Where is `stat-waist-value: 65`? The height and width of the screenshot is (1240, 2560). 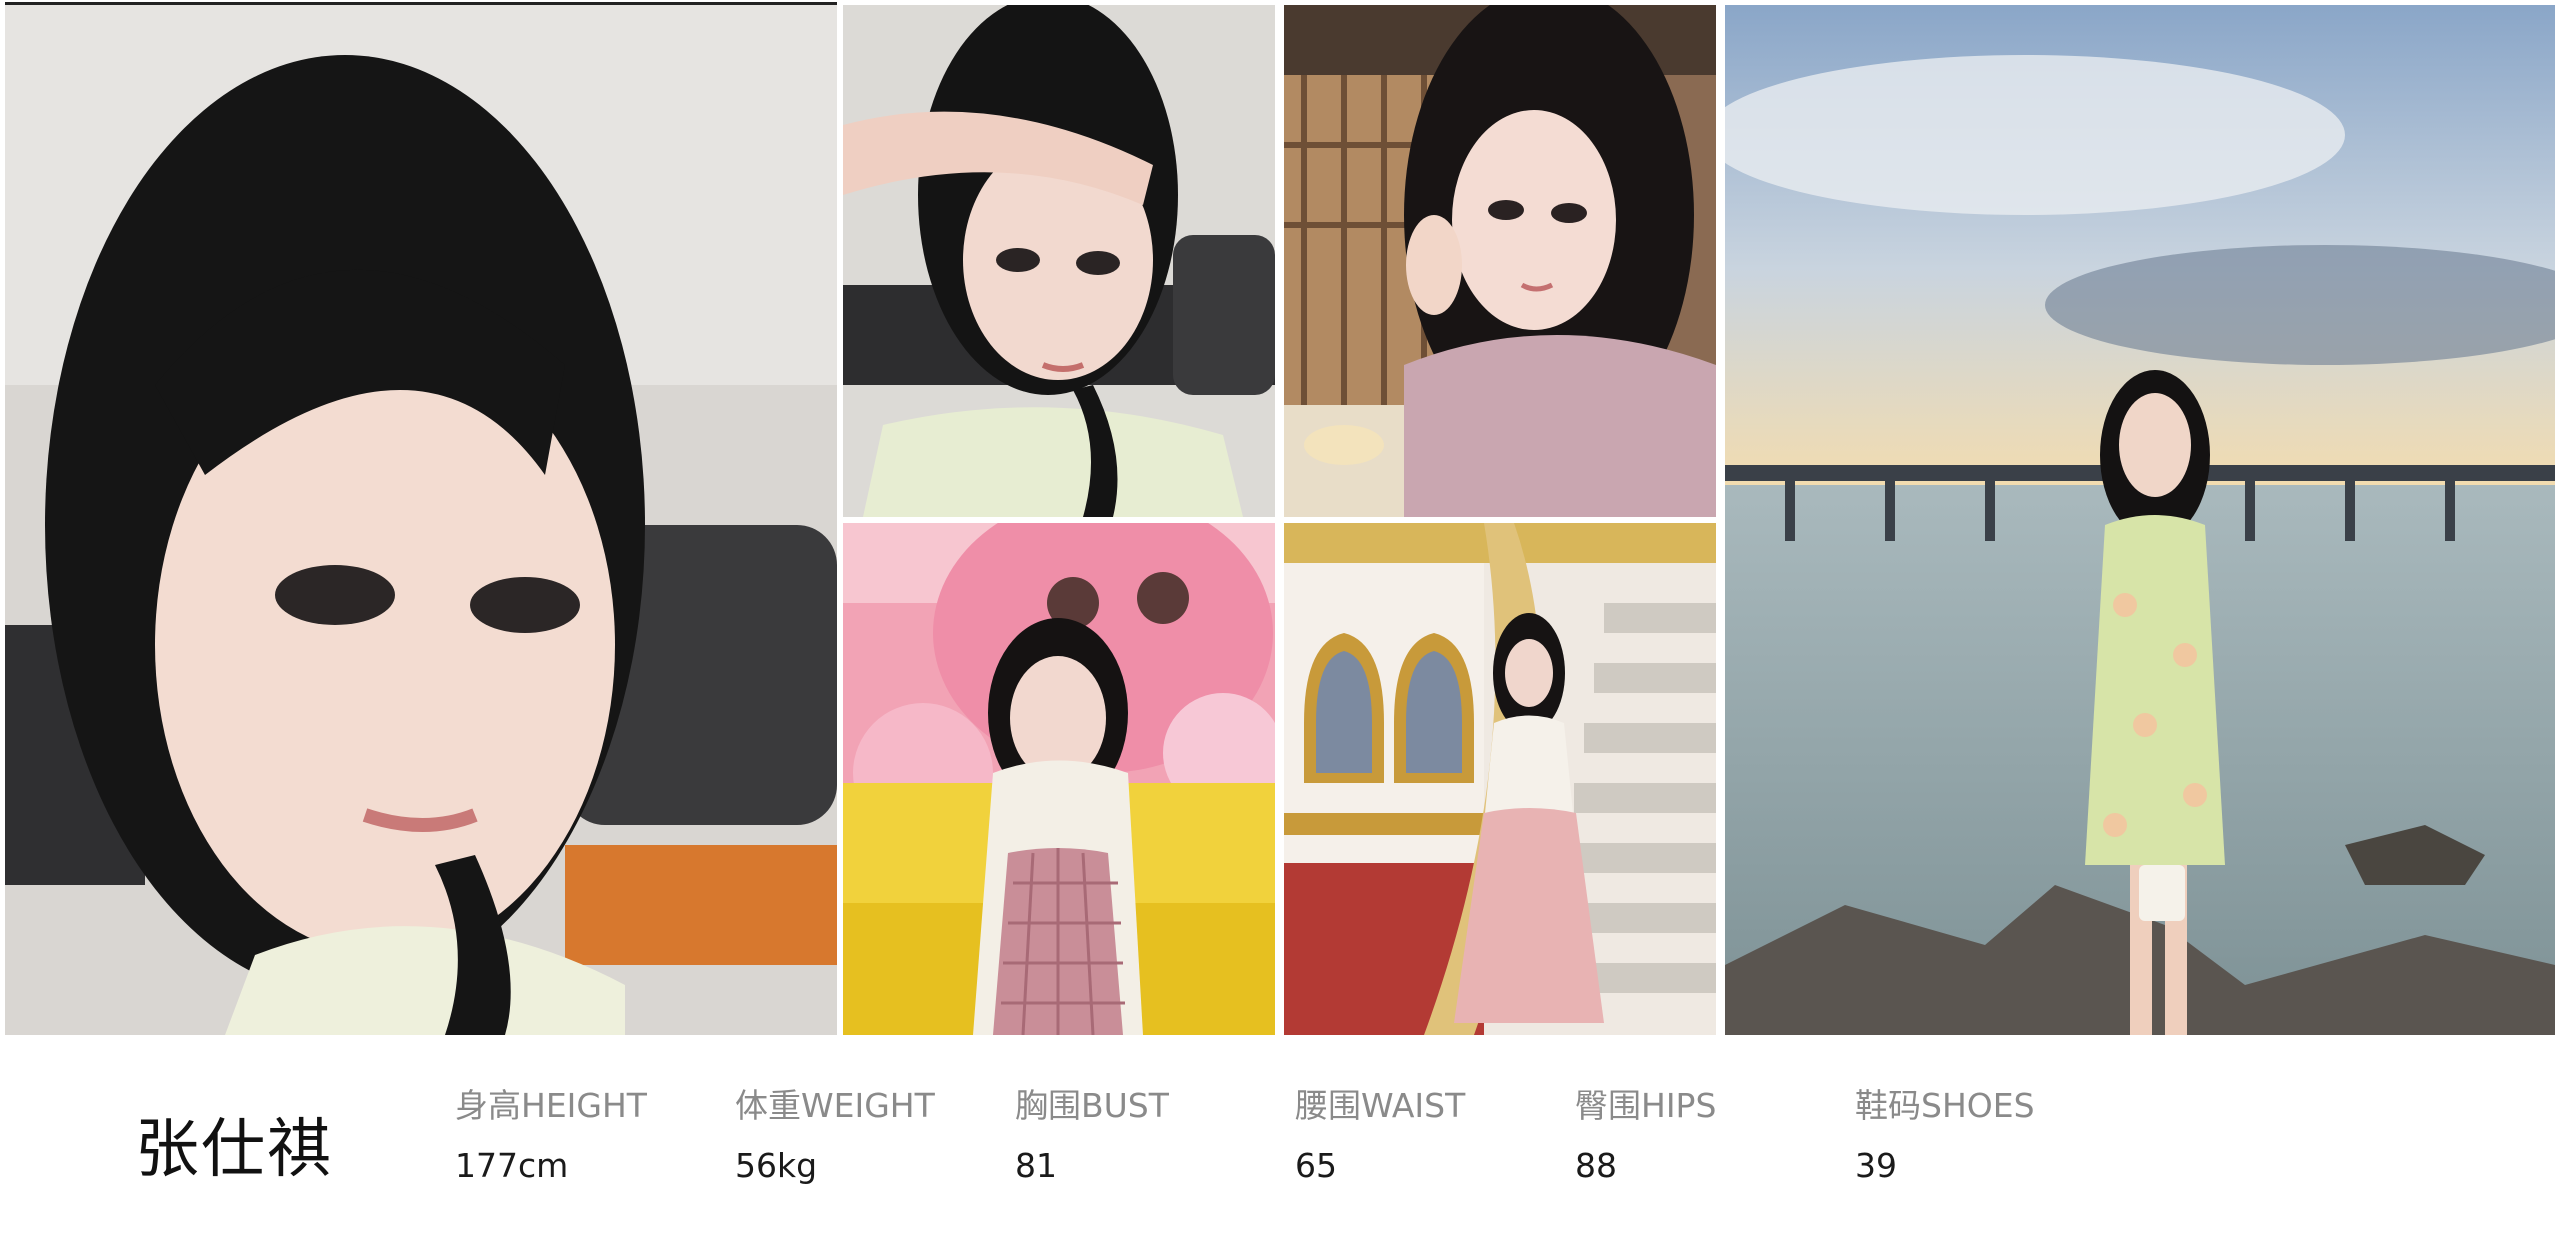
stat-waist-value: 65 is located at coordinates (1316, 1165).